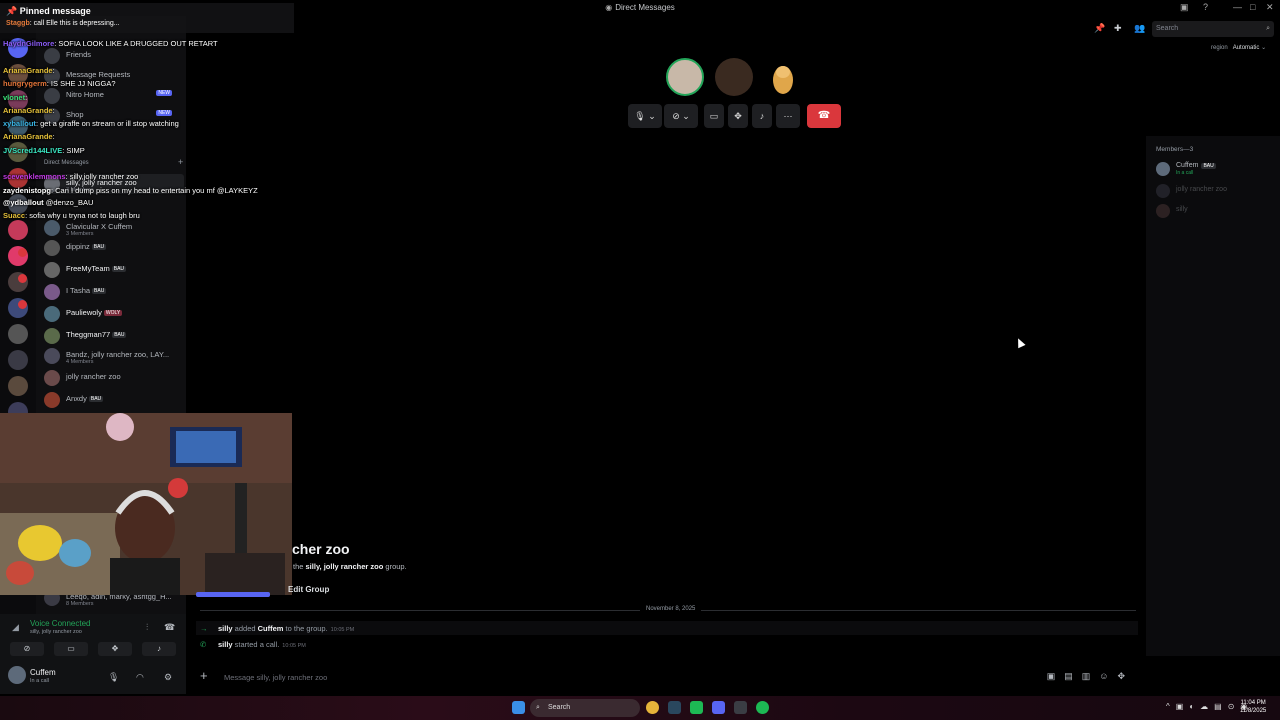 The image size is (1280, 720). I want to click on sidebar-item-dm: Pauliewoly WOLY, so click(114, 314).